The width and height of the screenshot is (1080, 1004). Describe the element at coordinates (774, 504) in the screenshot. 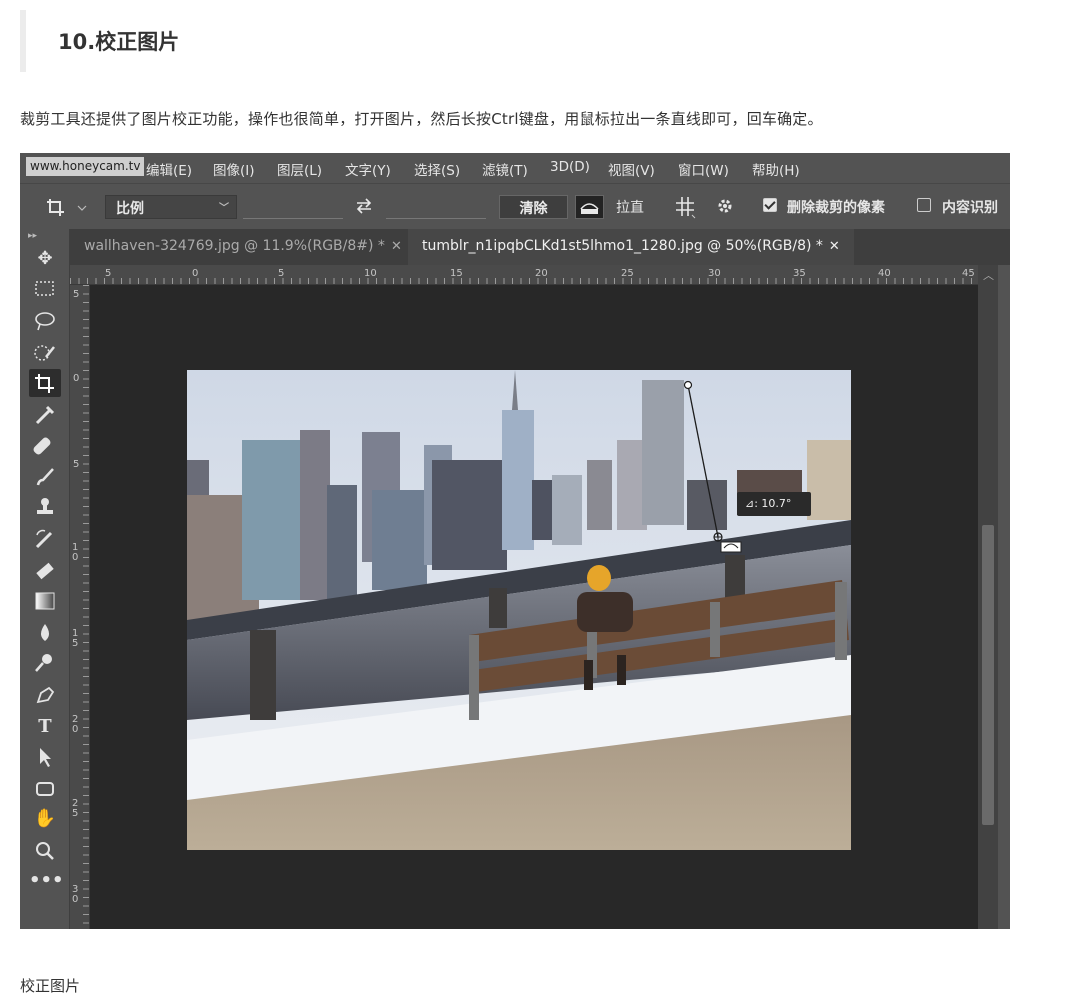

I see `angle-tooltip: ⊿: 10.7°` at that location.